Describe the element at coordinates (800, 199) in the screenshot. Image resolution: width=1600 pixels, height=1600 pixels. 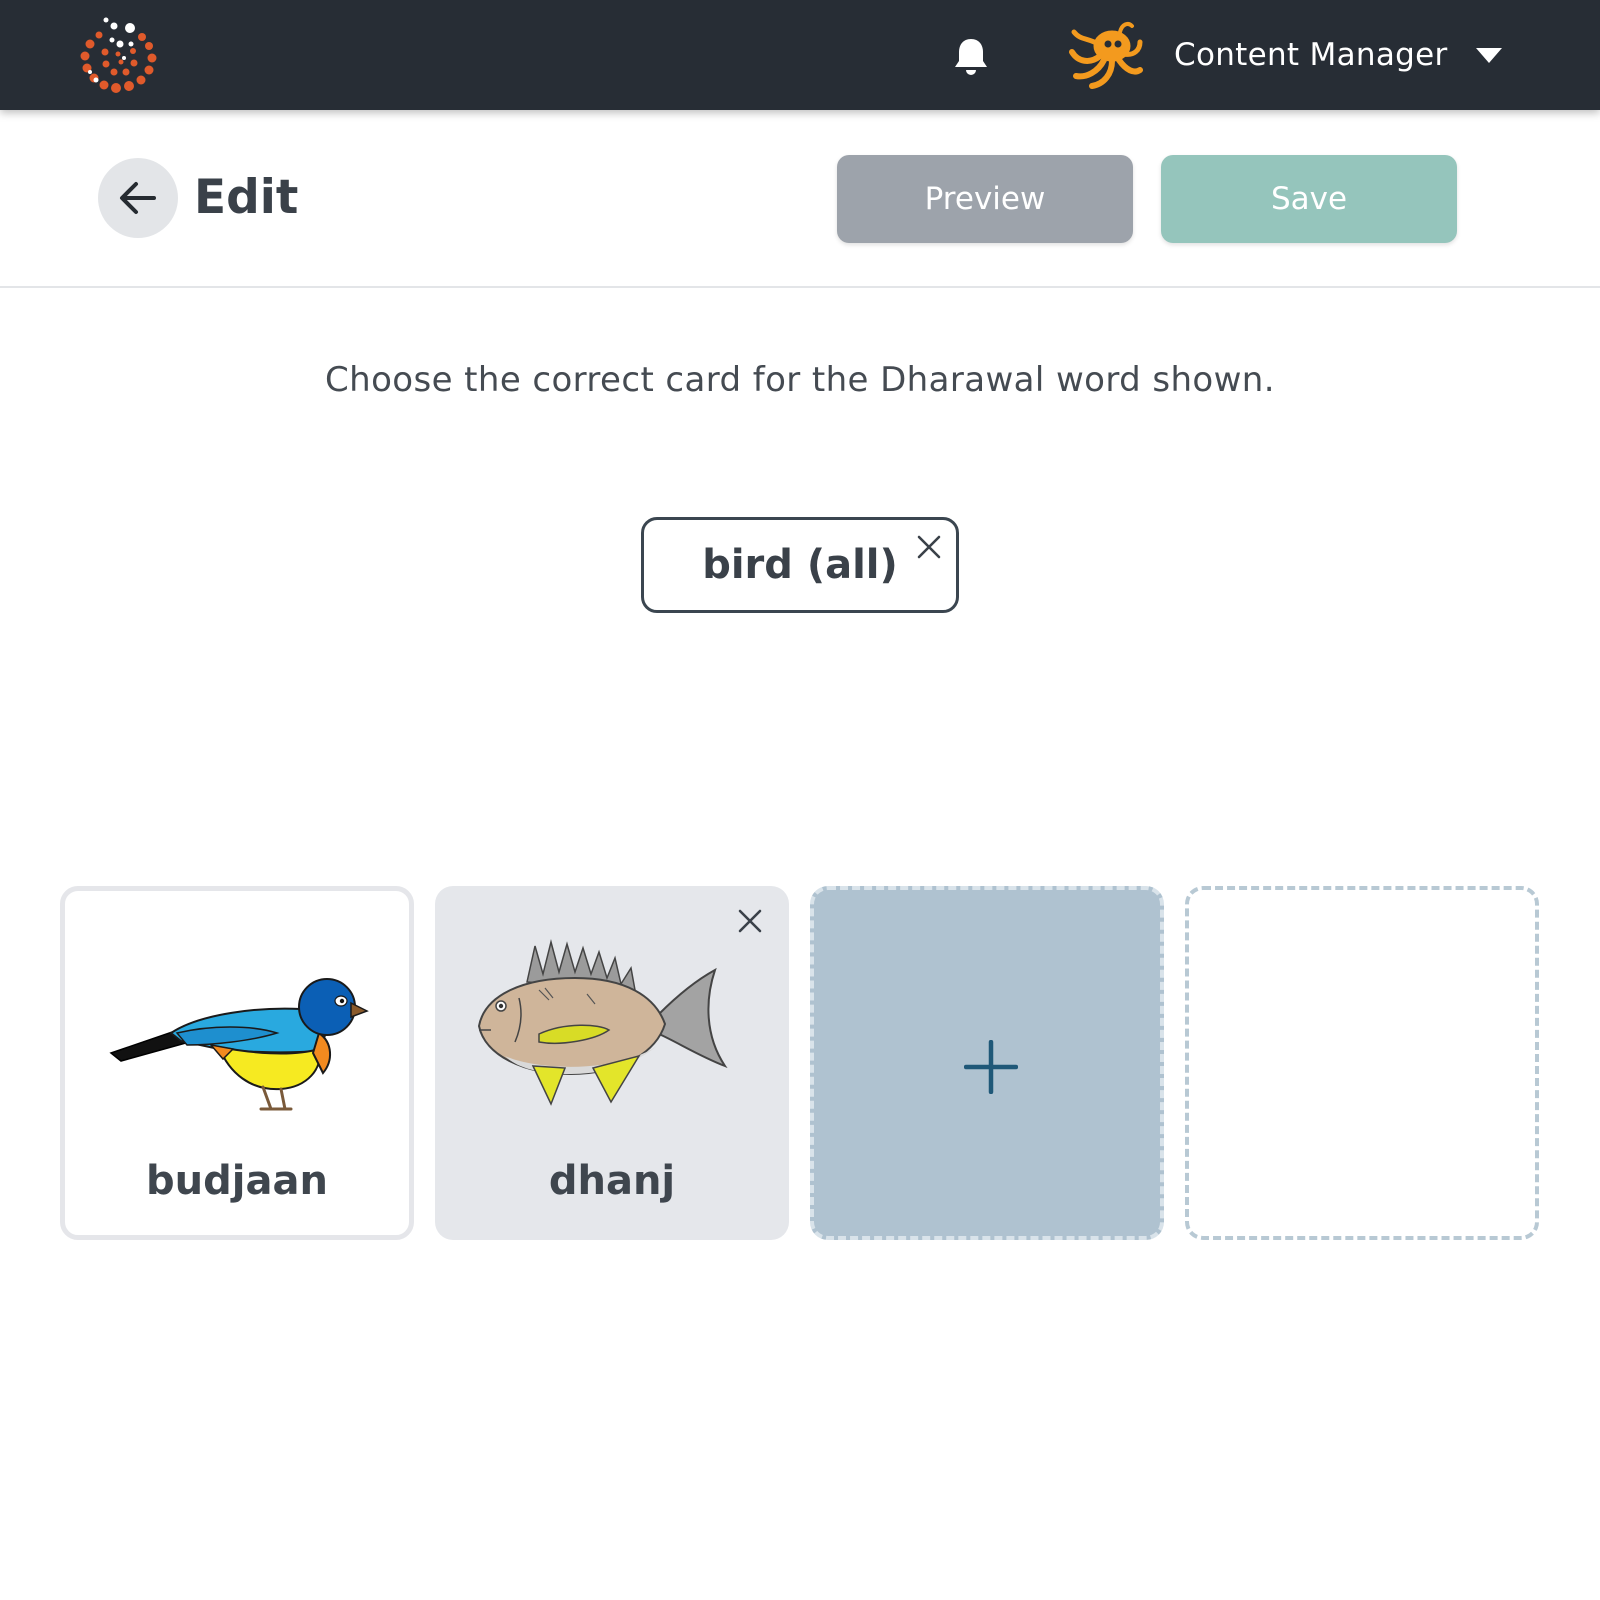
I see `page-header: Edit Preview Save` at that location.